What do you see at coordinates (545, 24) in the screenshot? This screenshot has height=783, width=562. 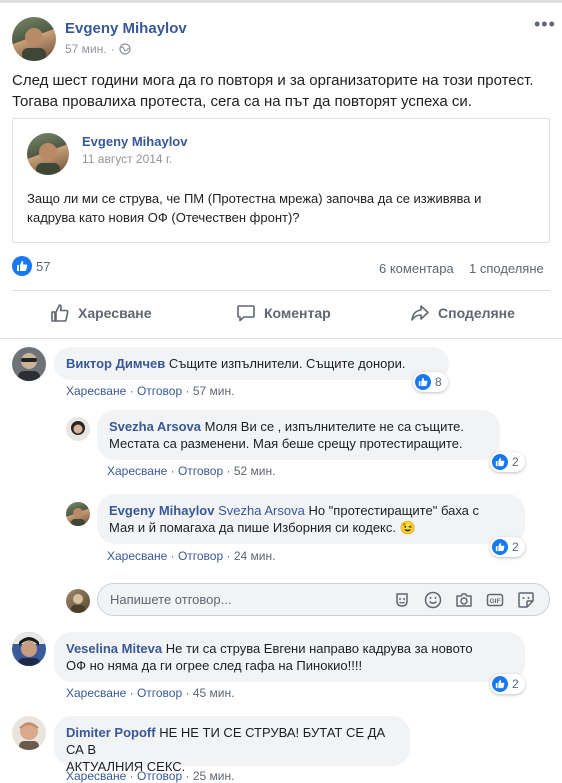 I see `more-options-icon: •••` at bounding box center [545, 24].